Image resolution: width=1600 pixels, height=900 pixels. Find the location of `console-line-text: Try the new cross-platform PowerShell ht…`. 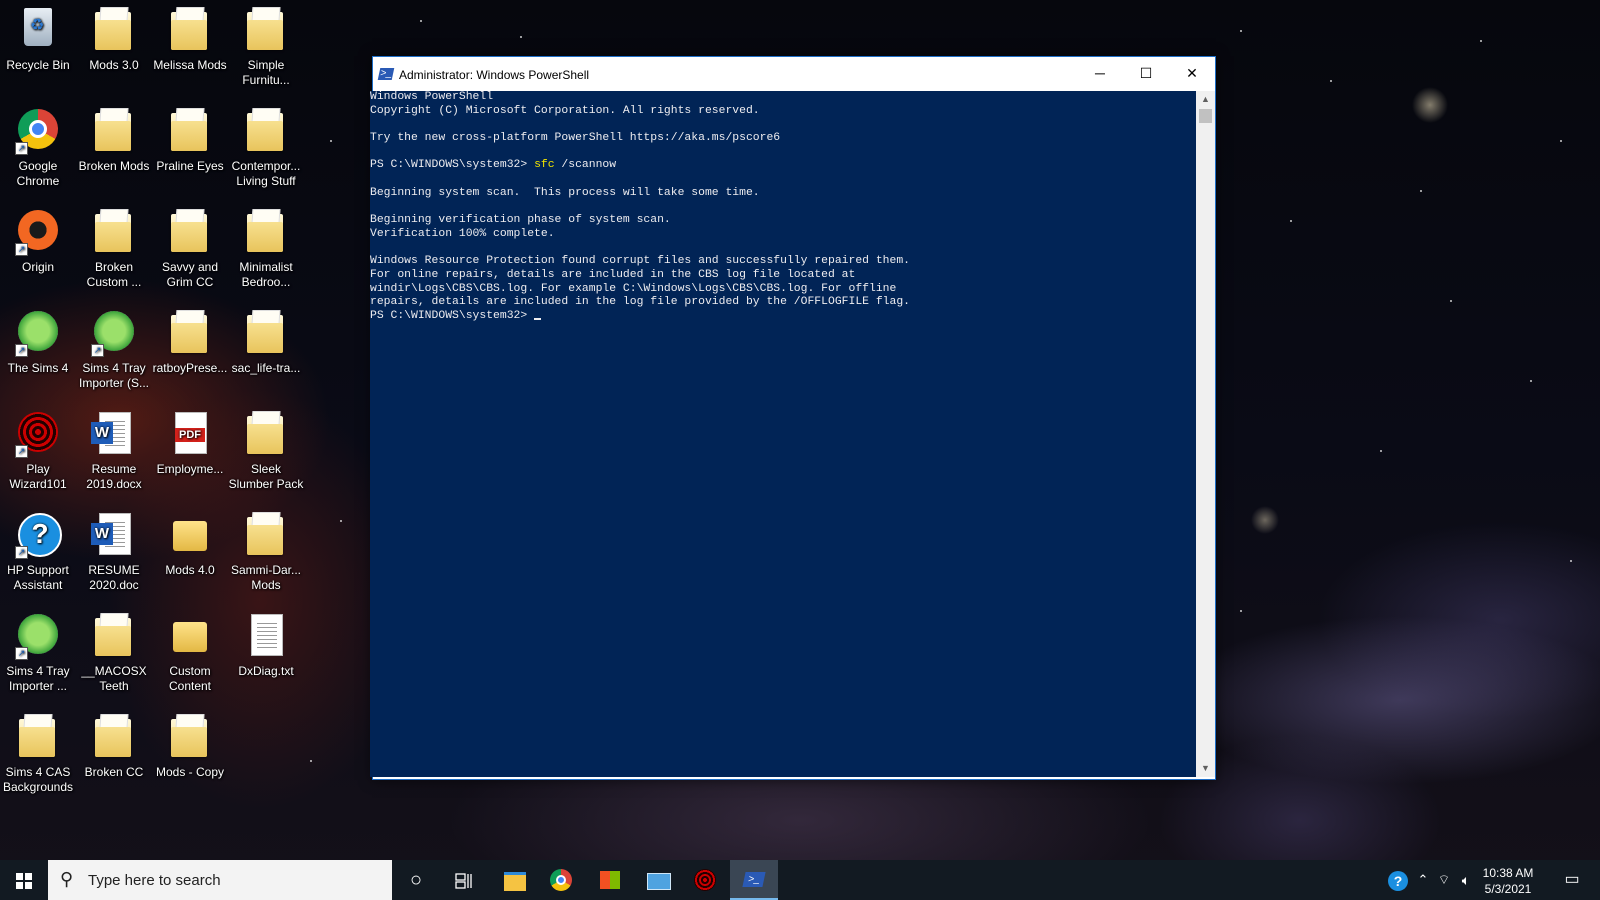

console-line-text: Try the new cross-platform PowerShell ht… is located at coordinates (575, 138).